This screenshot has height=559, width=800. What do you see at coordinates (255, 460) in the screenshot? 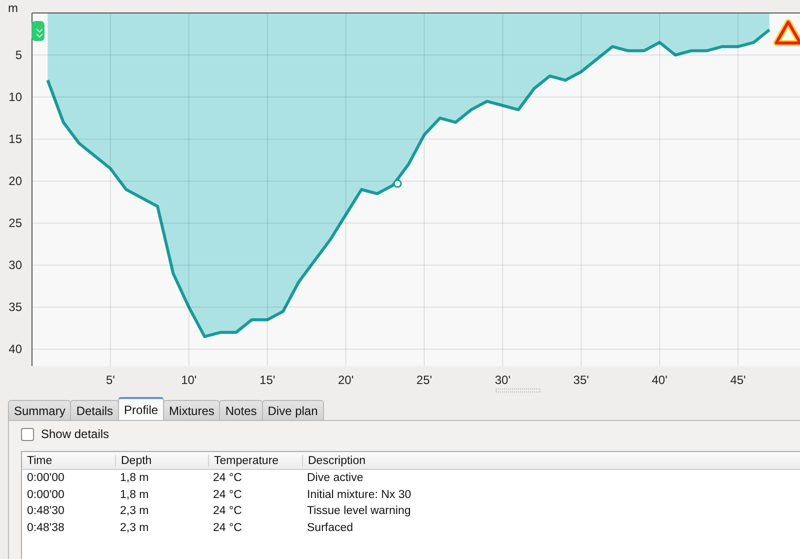
I see `column-header: Temperature` at bounding box center [255, 460].